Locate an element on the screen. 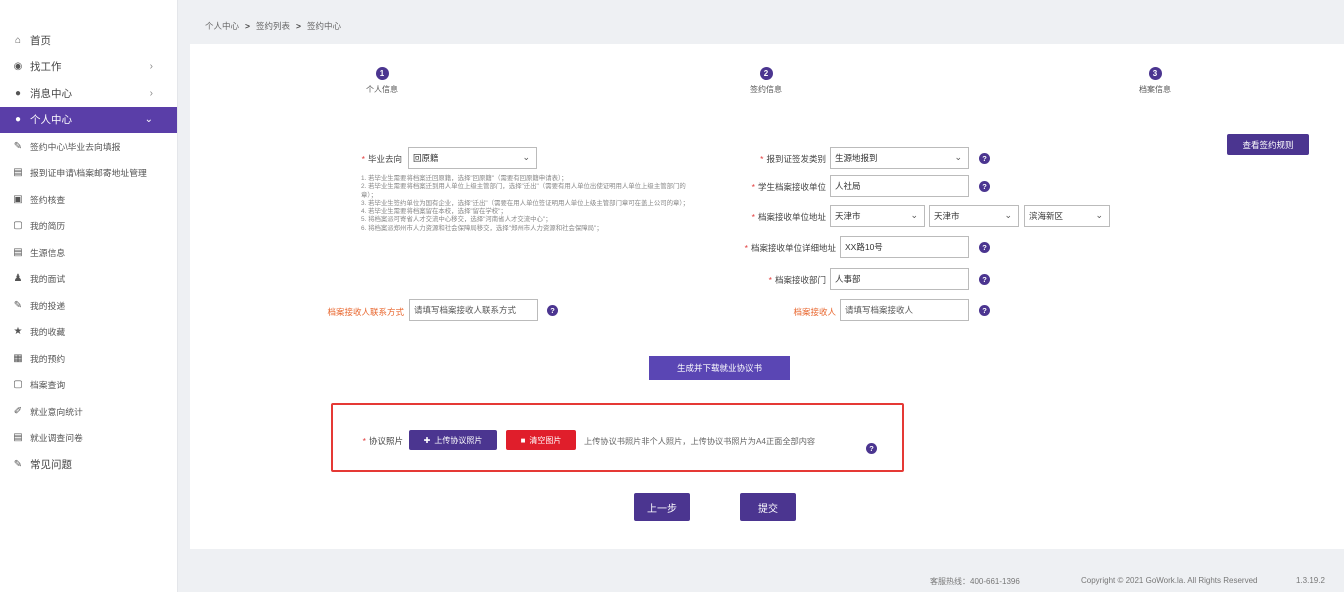  sidebar-item: ✎ 签约中心\毕业去向填报 is located at coordinates (88, 146).